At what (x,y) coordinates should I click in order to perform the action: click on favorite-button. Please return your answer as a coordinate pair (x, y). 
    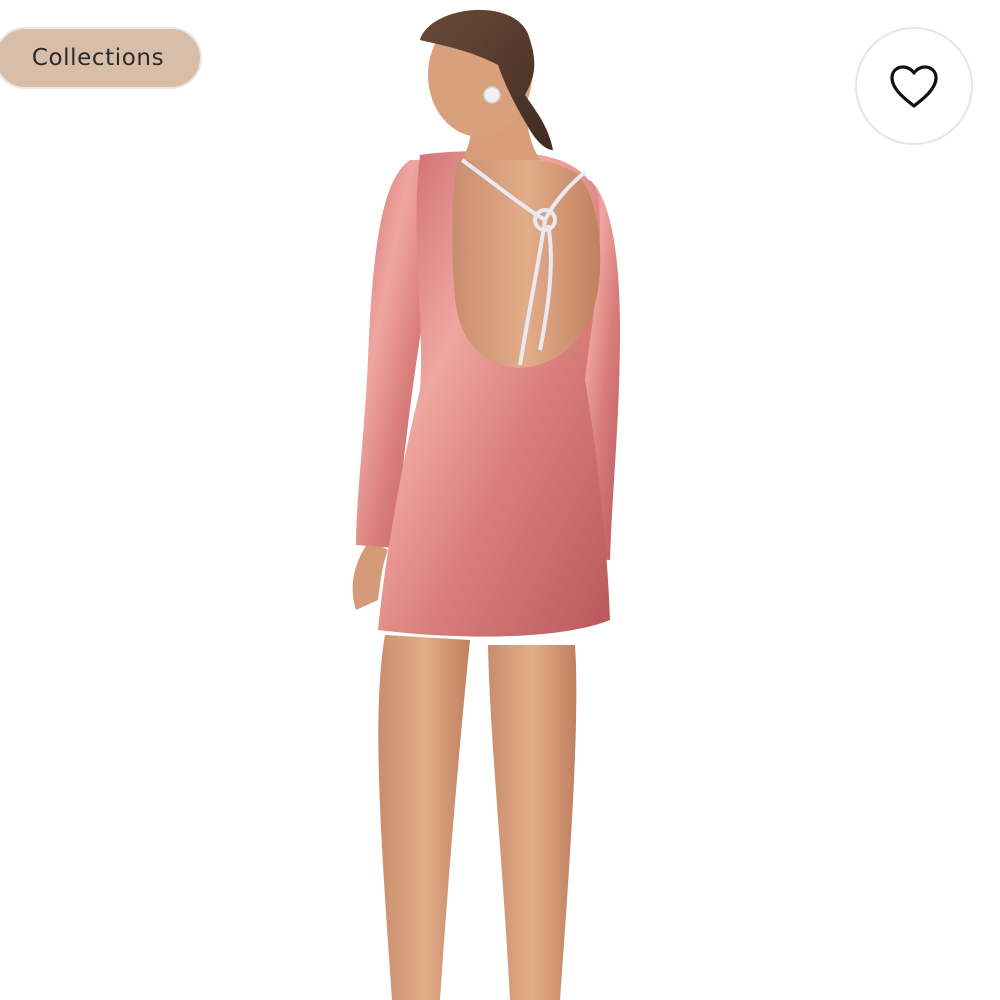
    Looking at the image, I should click on (914, 86).